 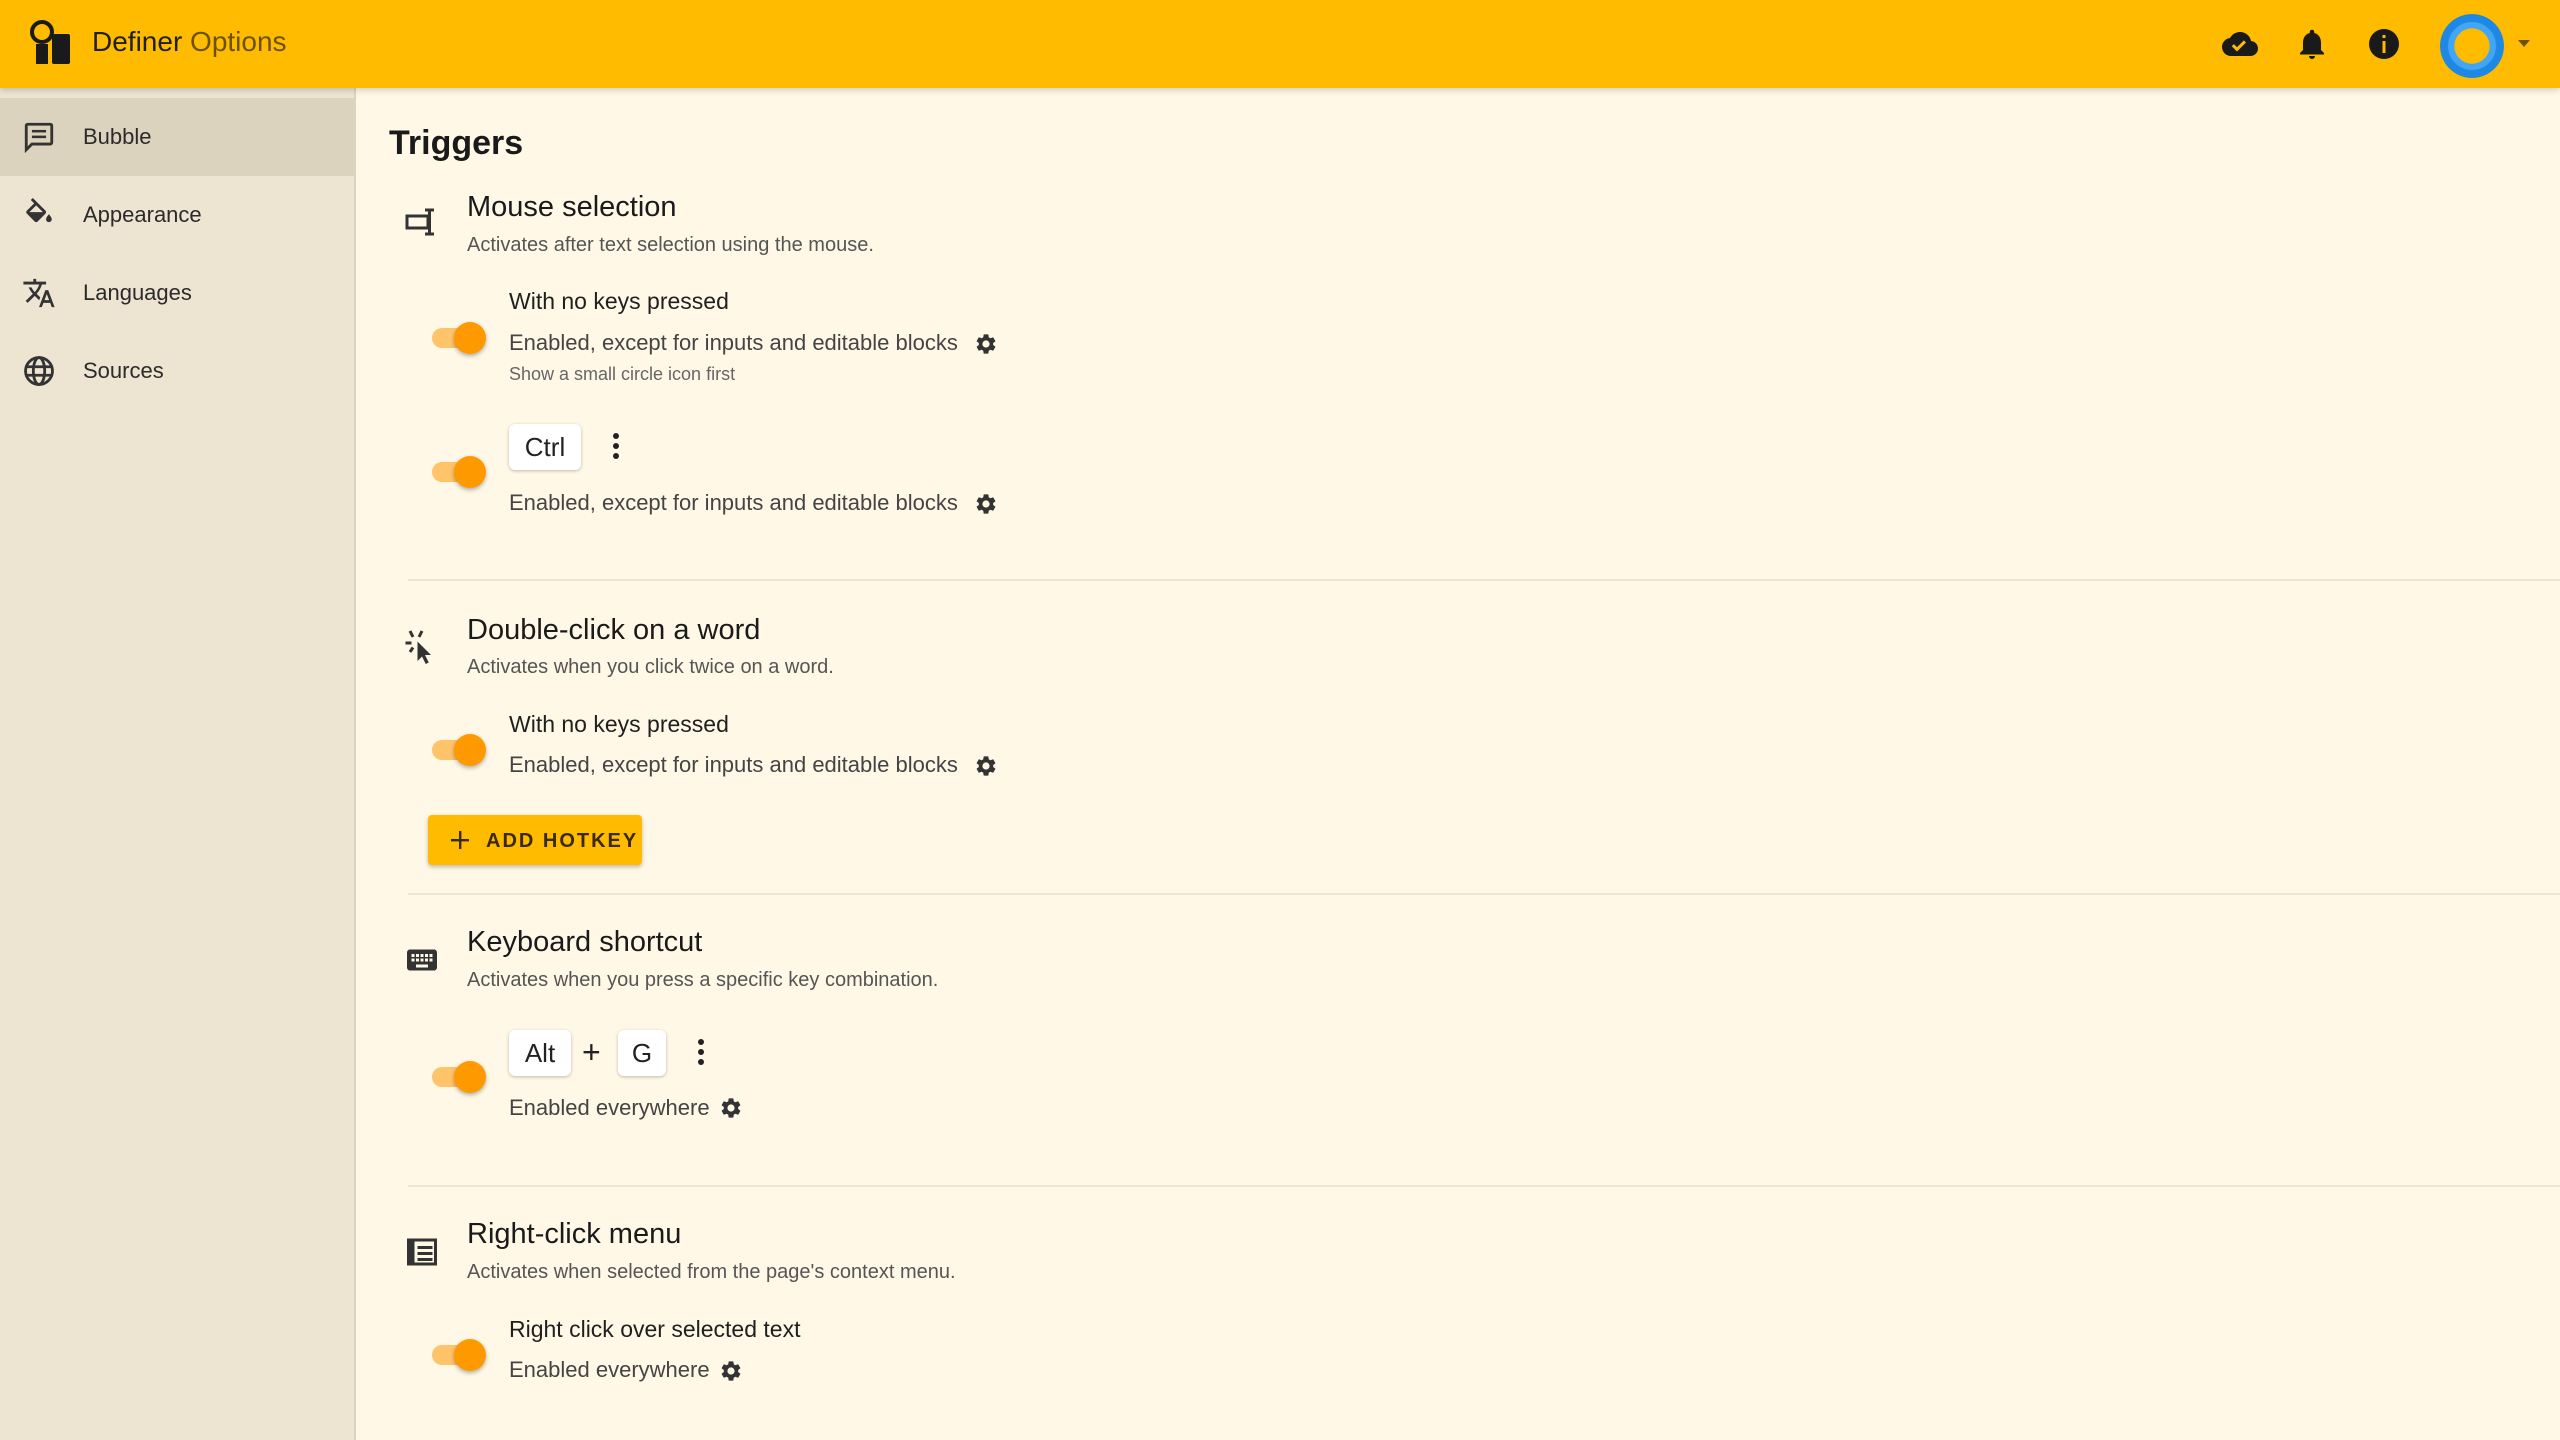 I want to click on app-title-suffix: Options, so click(x=238, y=41).